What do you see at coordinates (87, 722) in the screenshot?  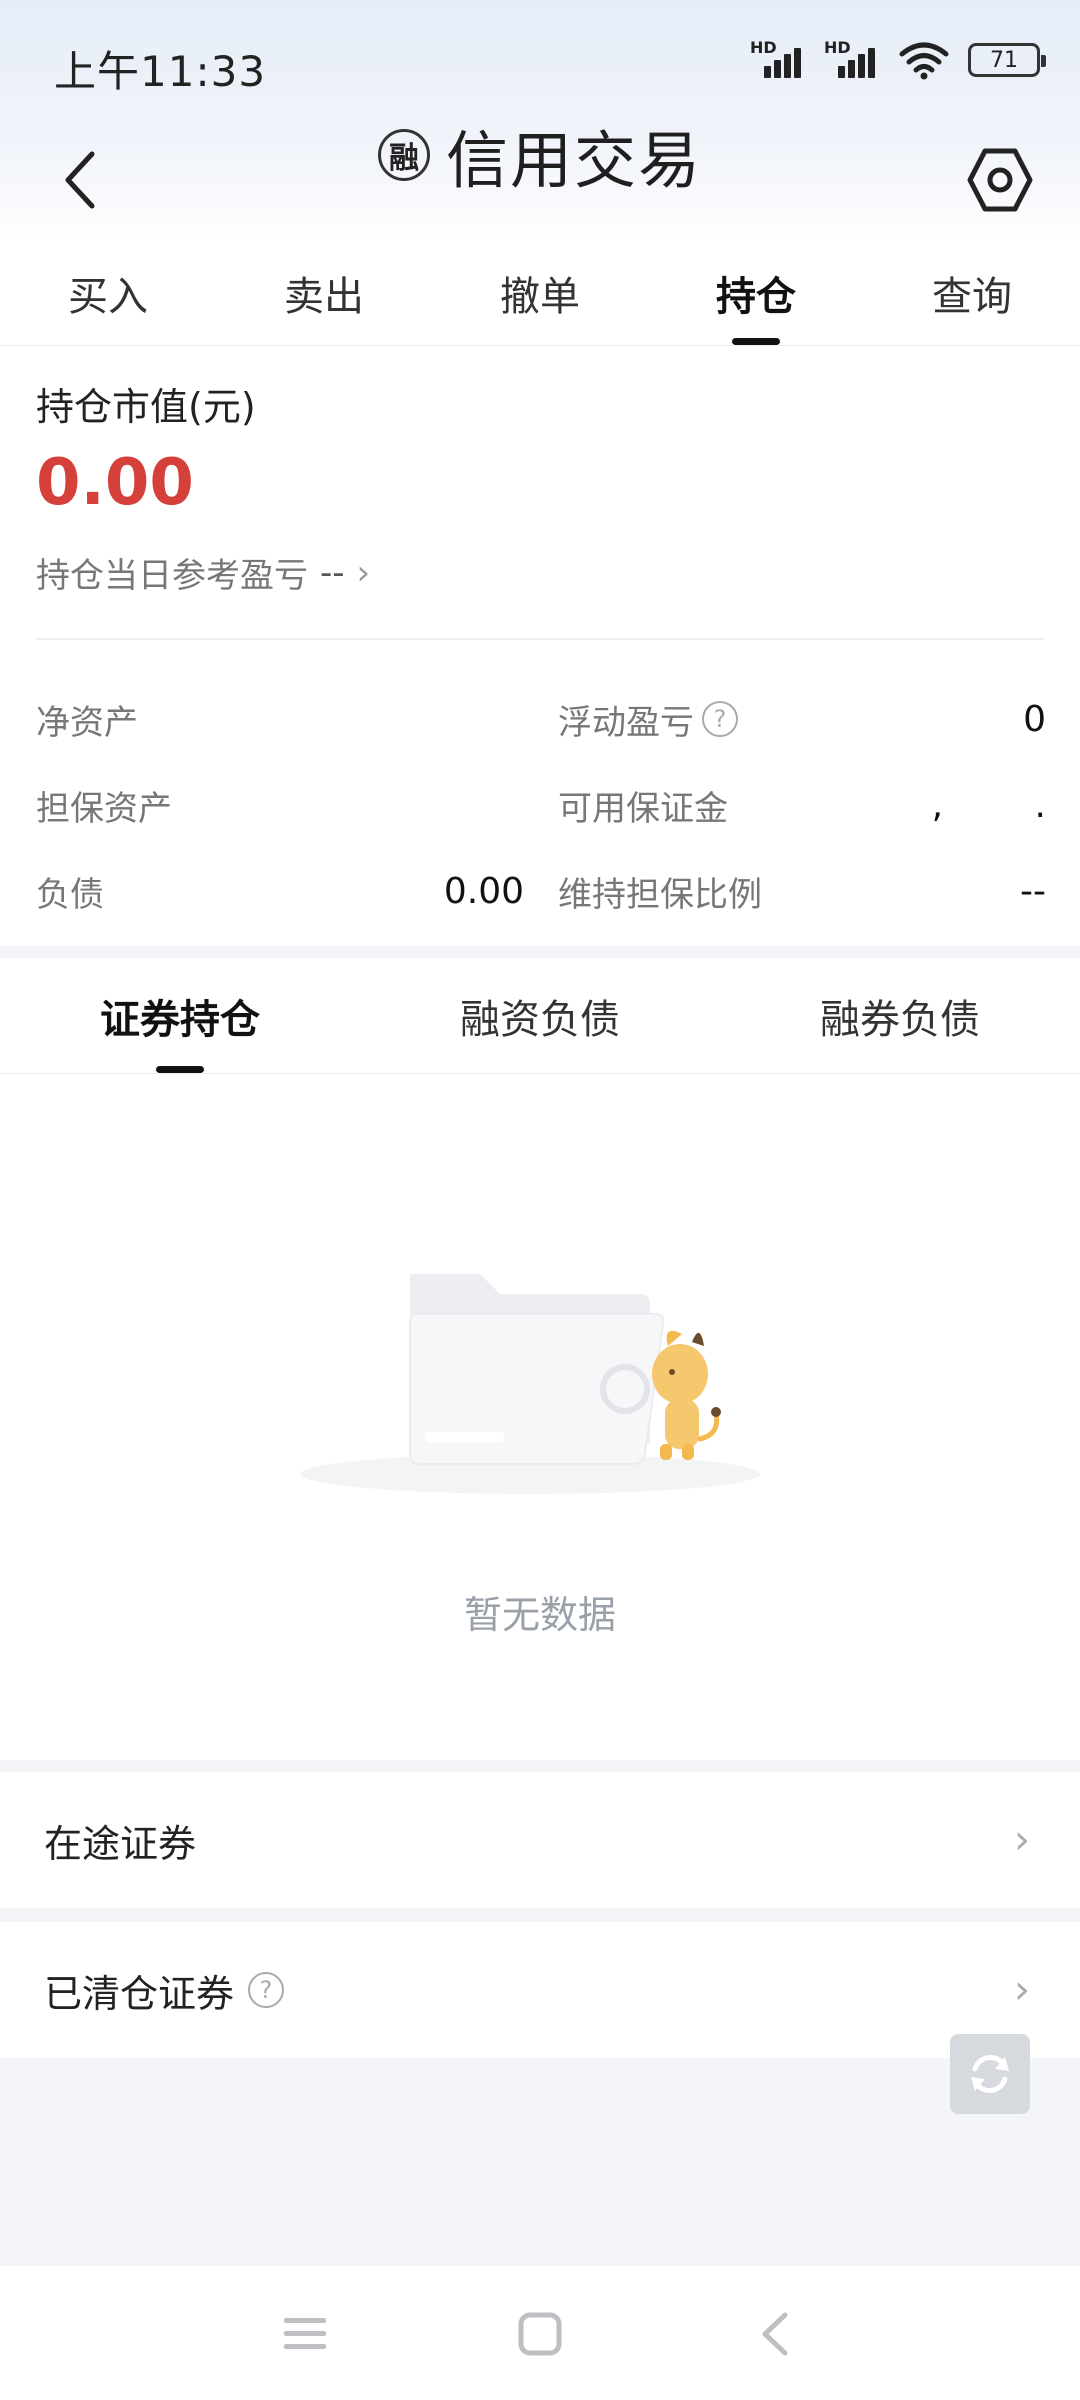 I see `net-assets-label: 净资产` at bounding box center [87, 722].